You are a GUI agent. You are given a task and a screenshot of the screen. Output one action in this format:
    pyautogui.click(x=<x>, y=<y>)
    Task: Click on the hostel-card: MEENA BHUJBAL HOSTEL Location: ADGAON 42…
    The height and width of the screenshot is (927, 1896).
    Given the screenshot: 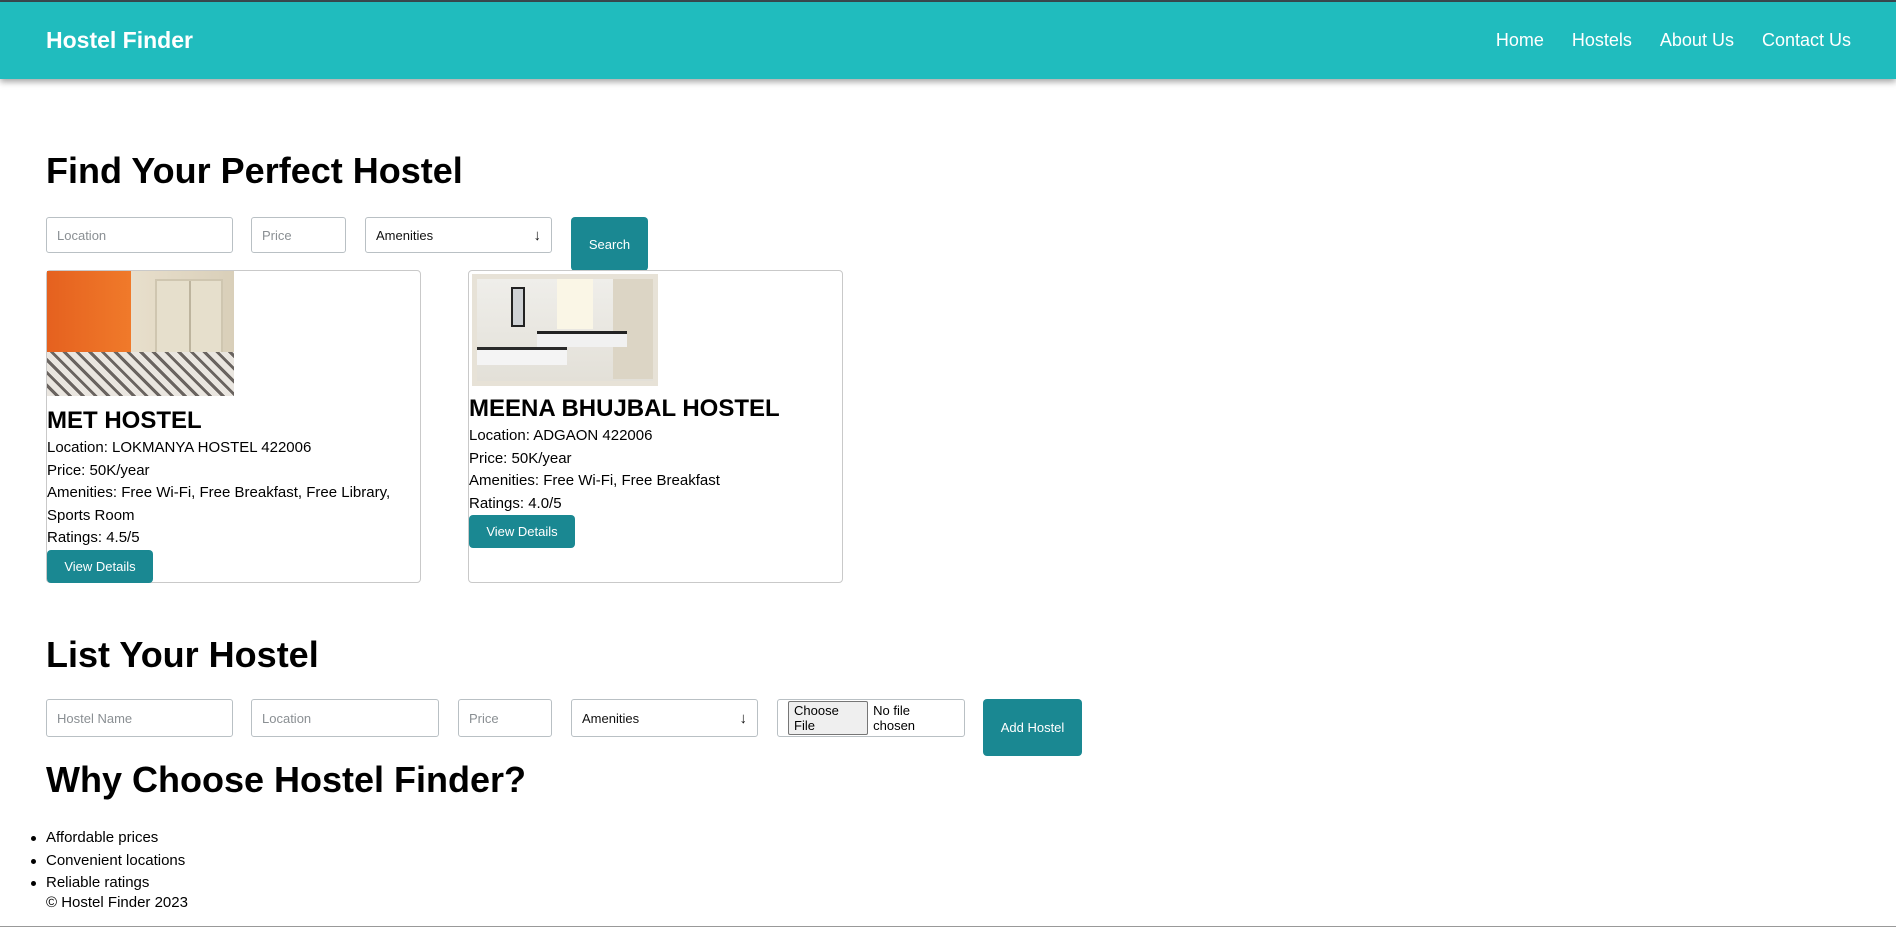 What is the action you would take?
    pyautogui.click(x=655, y=426)
    